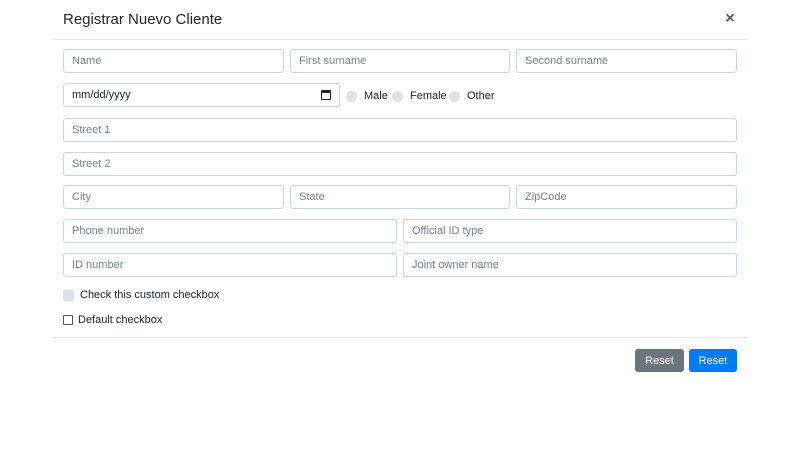 The height and width of the screenshot is (450, 800). I want to click on default-checkbox-label: Default checkbox, so click(120, 320).